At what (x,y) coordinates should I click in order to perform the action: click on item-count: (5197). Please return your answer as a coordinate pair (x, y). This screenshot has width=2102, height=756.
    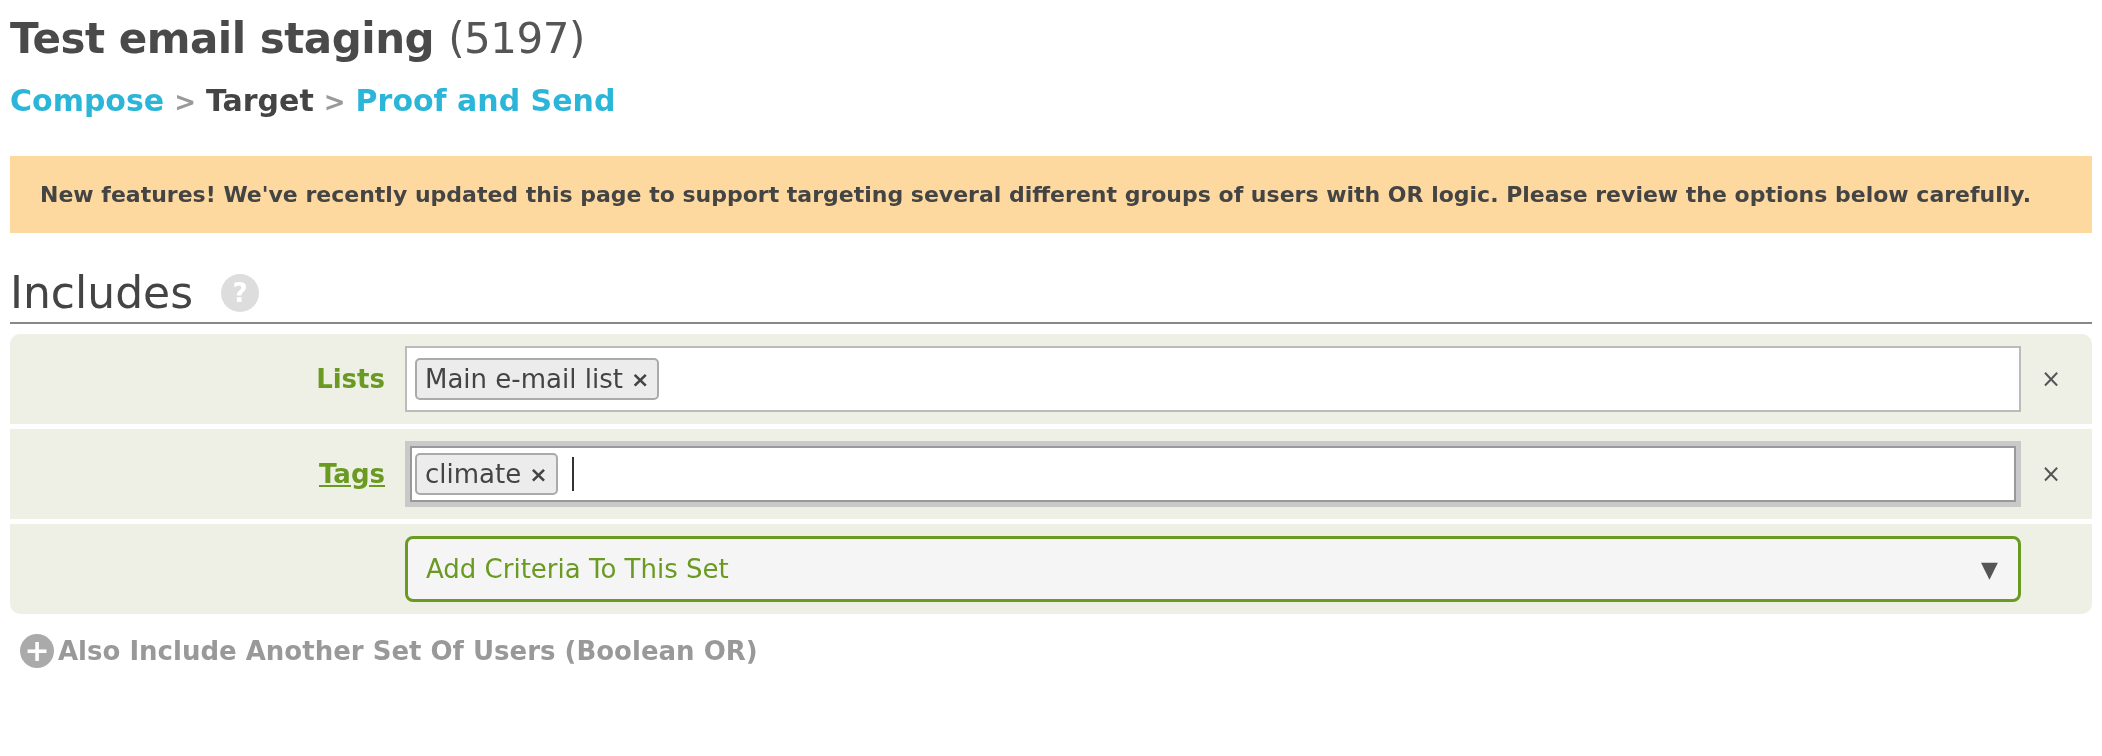
    Looking at the image, I should click on (516, 38).